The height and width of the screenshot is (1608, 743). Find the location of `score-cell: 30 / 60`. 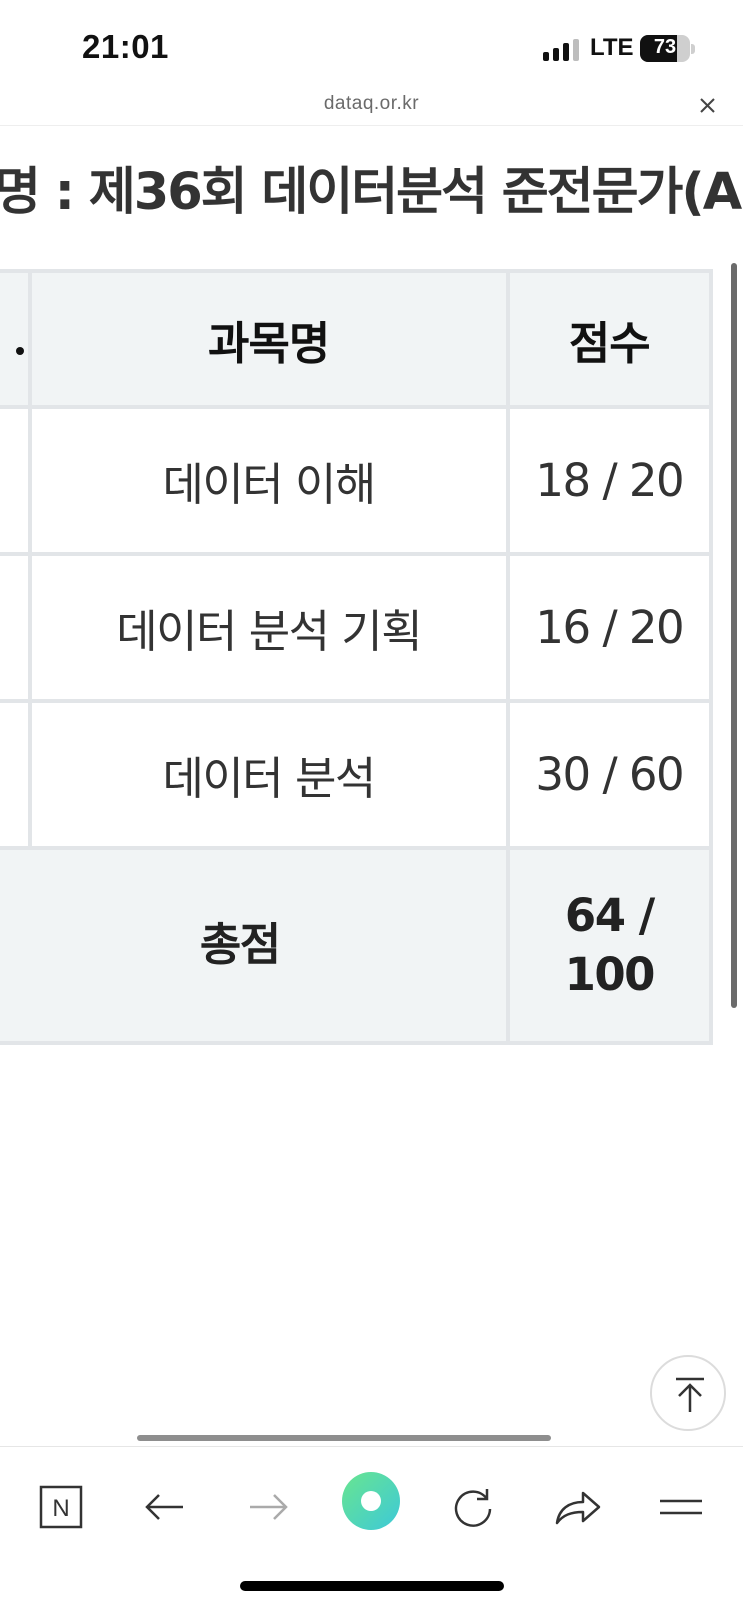

score-cell: 30 / 60 is located at coordinates (609, 774).